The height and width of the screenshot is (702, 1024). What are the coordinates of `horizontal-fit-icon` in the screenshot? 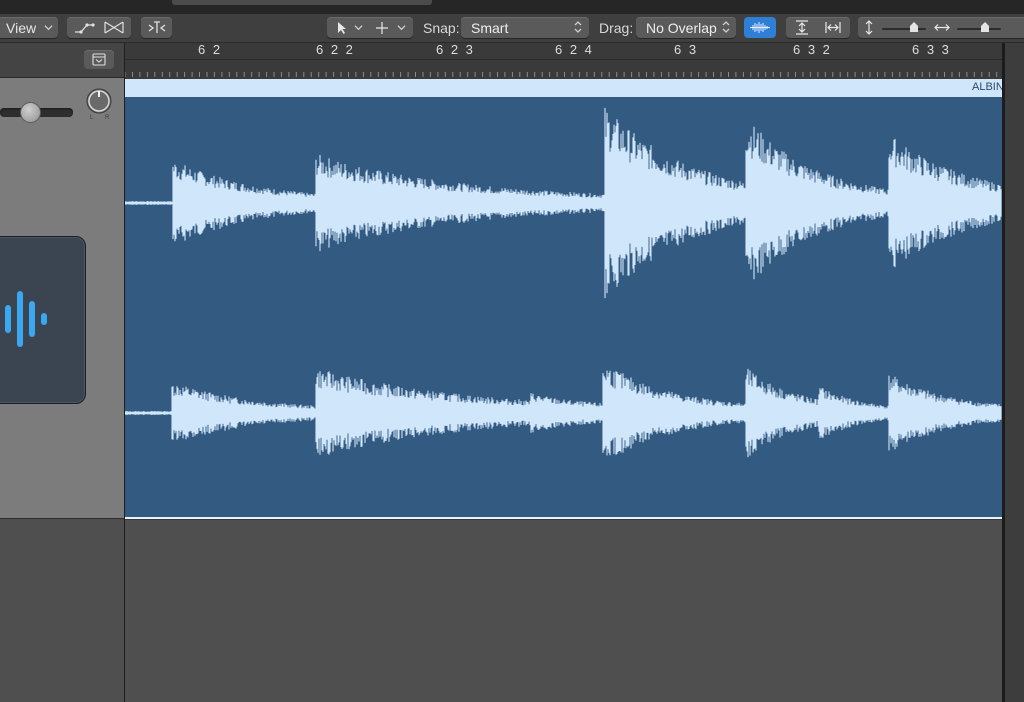 It's located at (833, 27).